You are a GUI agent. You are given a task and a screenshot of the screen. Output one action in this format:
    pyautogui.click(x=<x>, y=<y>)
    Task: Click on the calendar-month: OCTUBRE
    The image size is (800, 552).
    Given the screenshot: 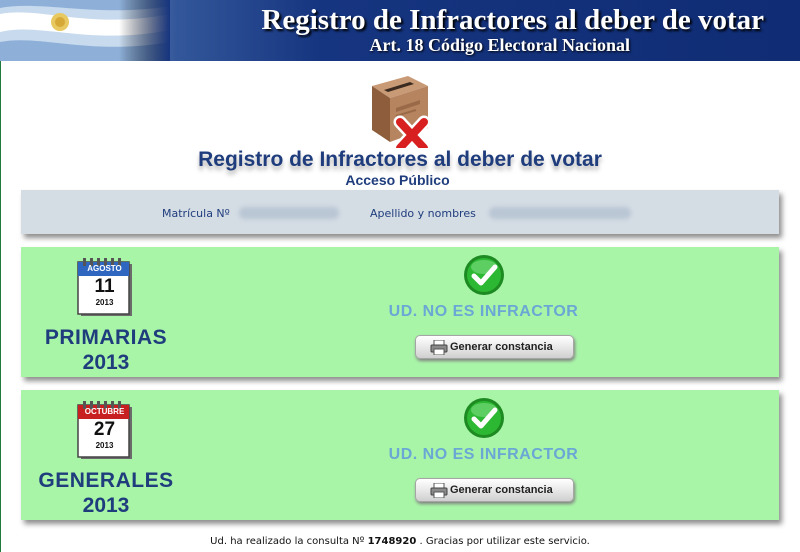 What is the action you would take?
    pyautogui.click(x=104, y=411)
    